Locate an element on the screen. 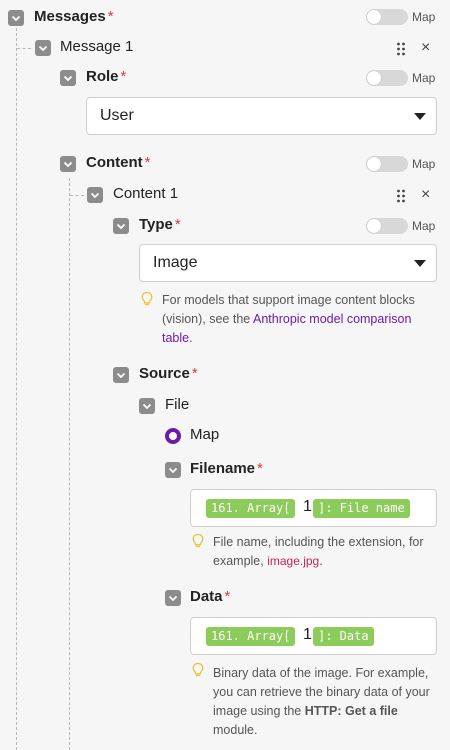 The image size is (450, 750). role-checkbox-icon is located at coordinates (68, 78).